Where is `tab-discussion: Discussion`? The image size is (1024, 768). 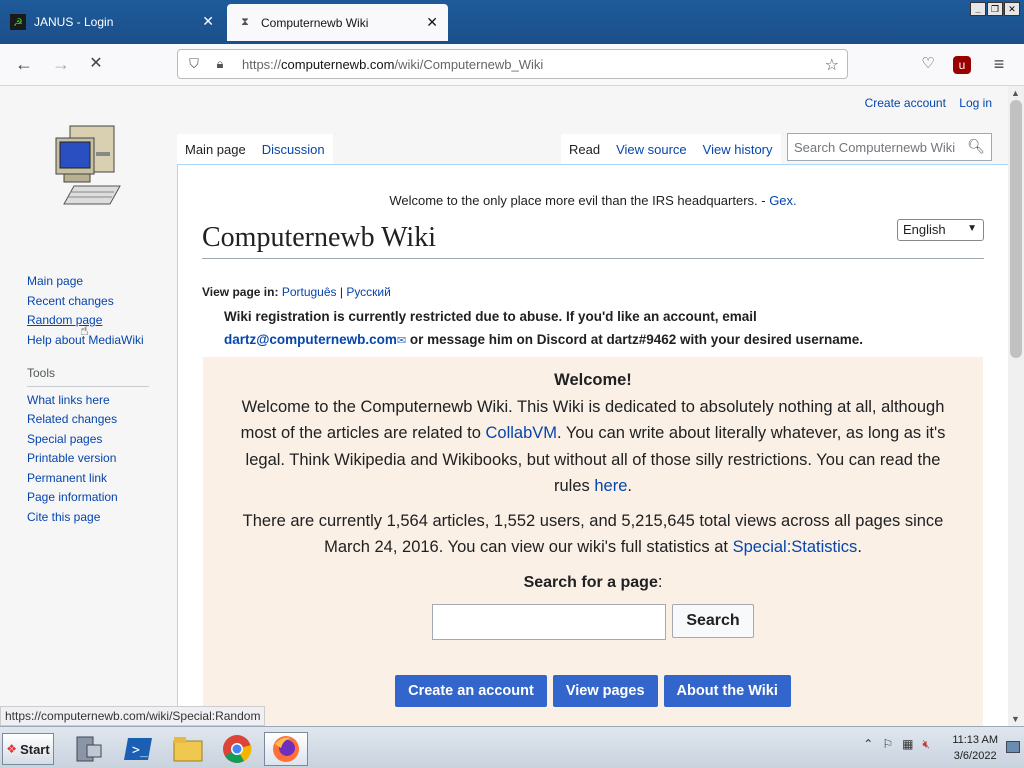 tab-discussion: Discussion is located at coordinates (293, 149).